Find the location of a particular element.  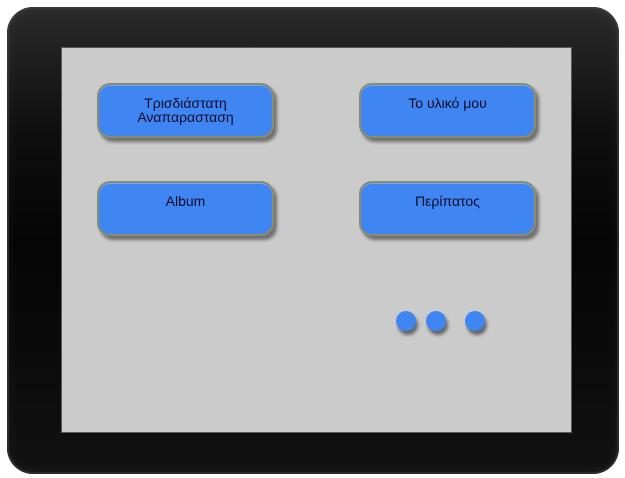

walk-button: Περίπατος is located at coordinates (447, 208).